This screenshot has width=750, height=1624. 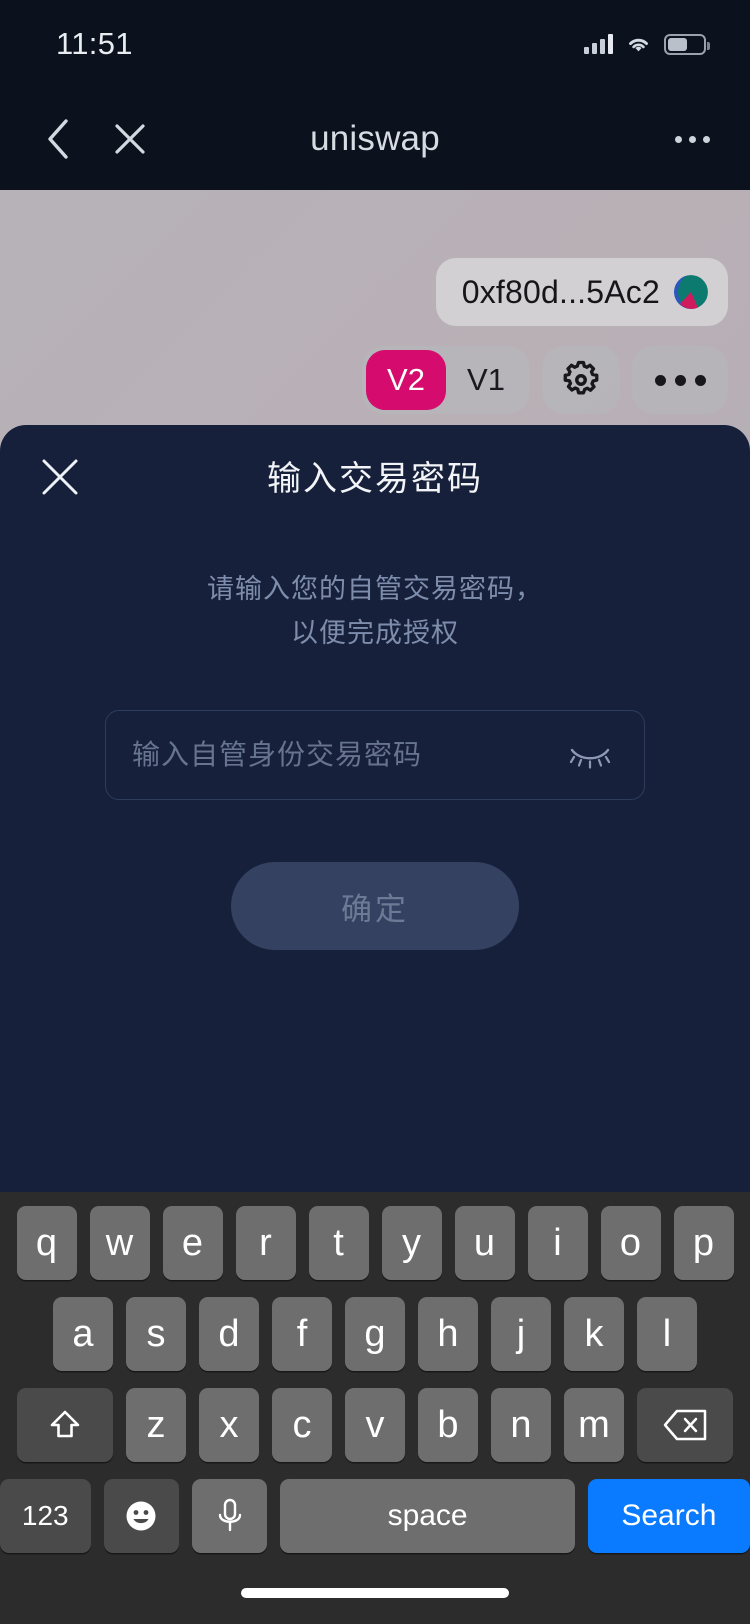 What do you see at coordinates (46, 1243) in the screenshot?
I see `key-q: q` at bounding box center [46, 1243].